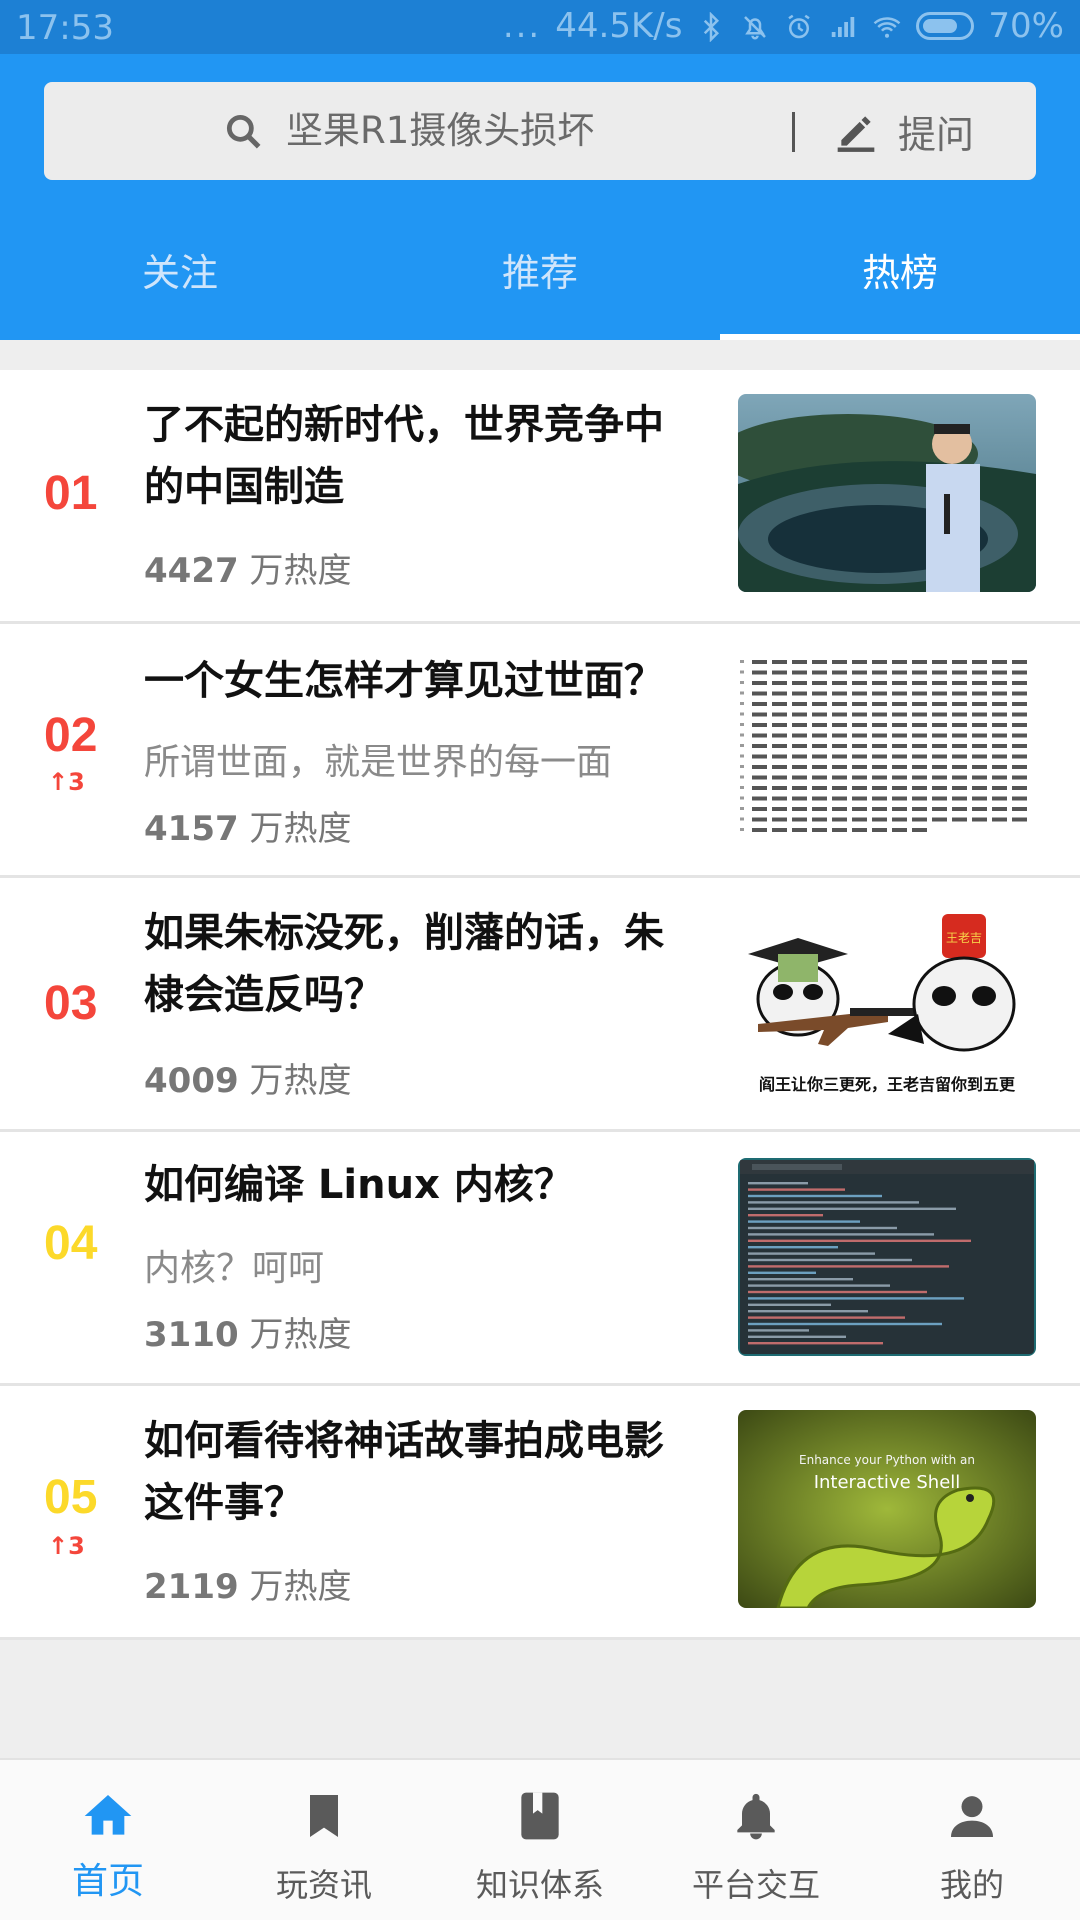 The width and height of the screenshot is (1080, 1920). I want to click on speaker-stage-photo, so click(887, 493).